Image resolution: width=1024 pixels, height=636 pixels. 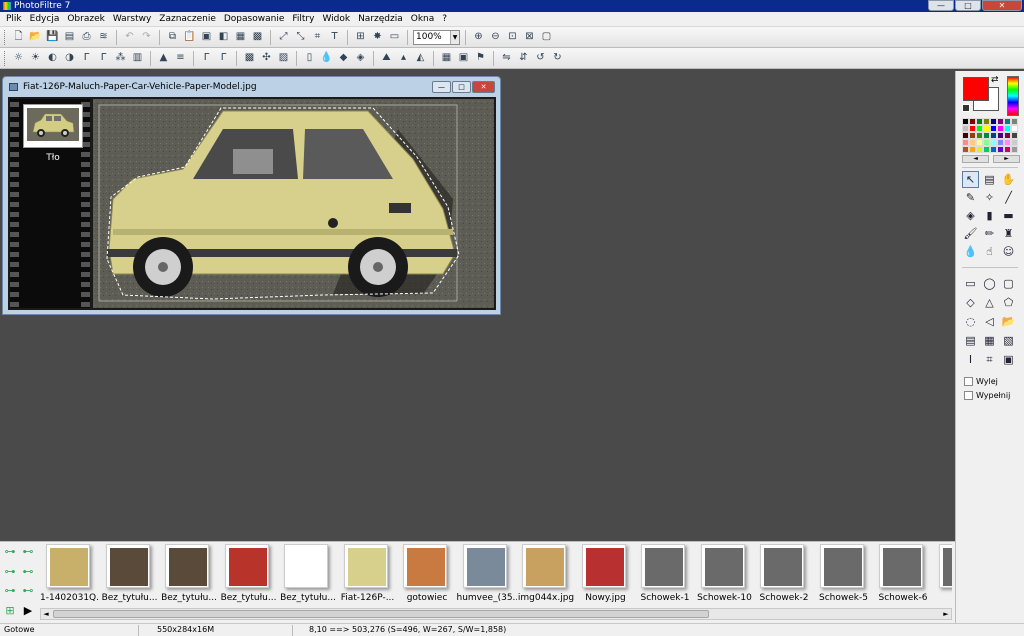 I want to click on copy-icon: ⧉, so click(x=172, y=37).